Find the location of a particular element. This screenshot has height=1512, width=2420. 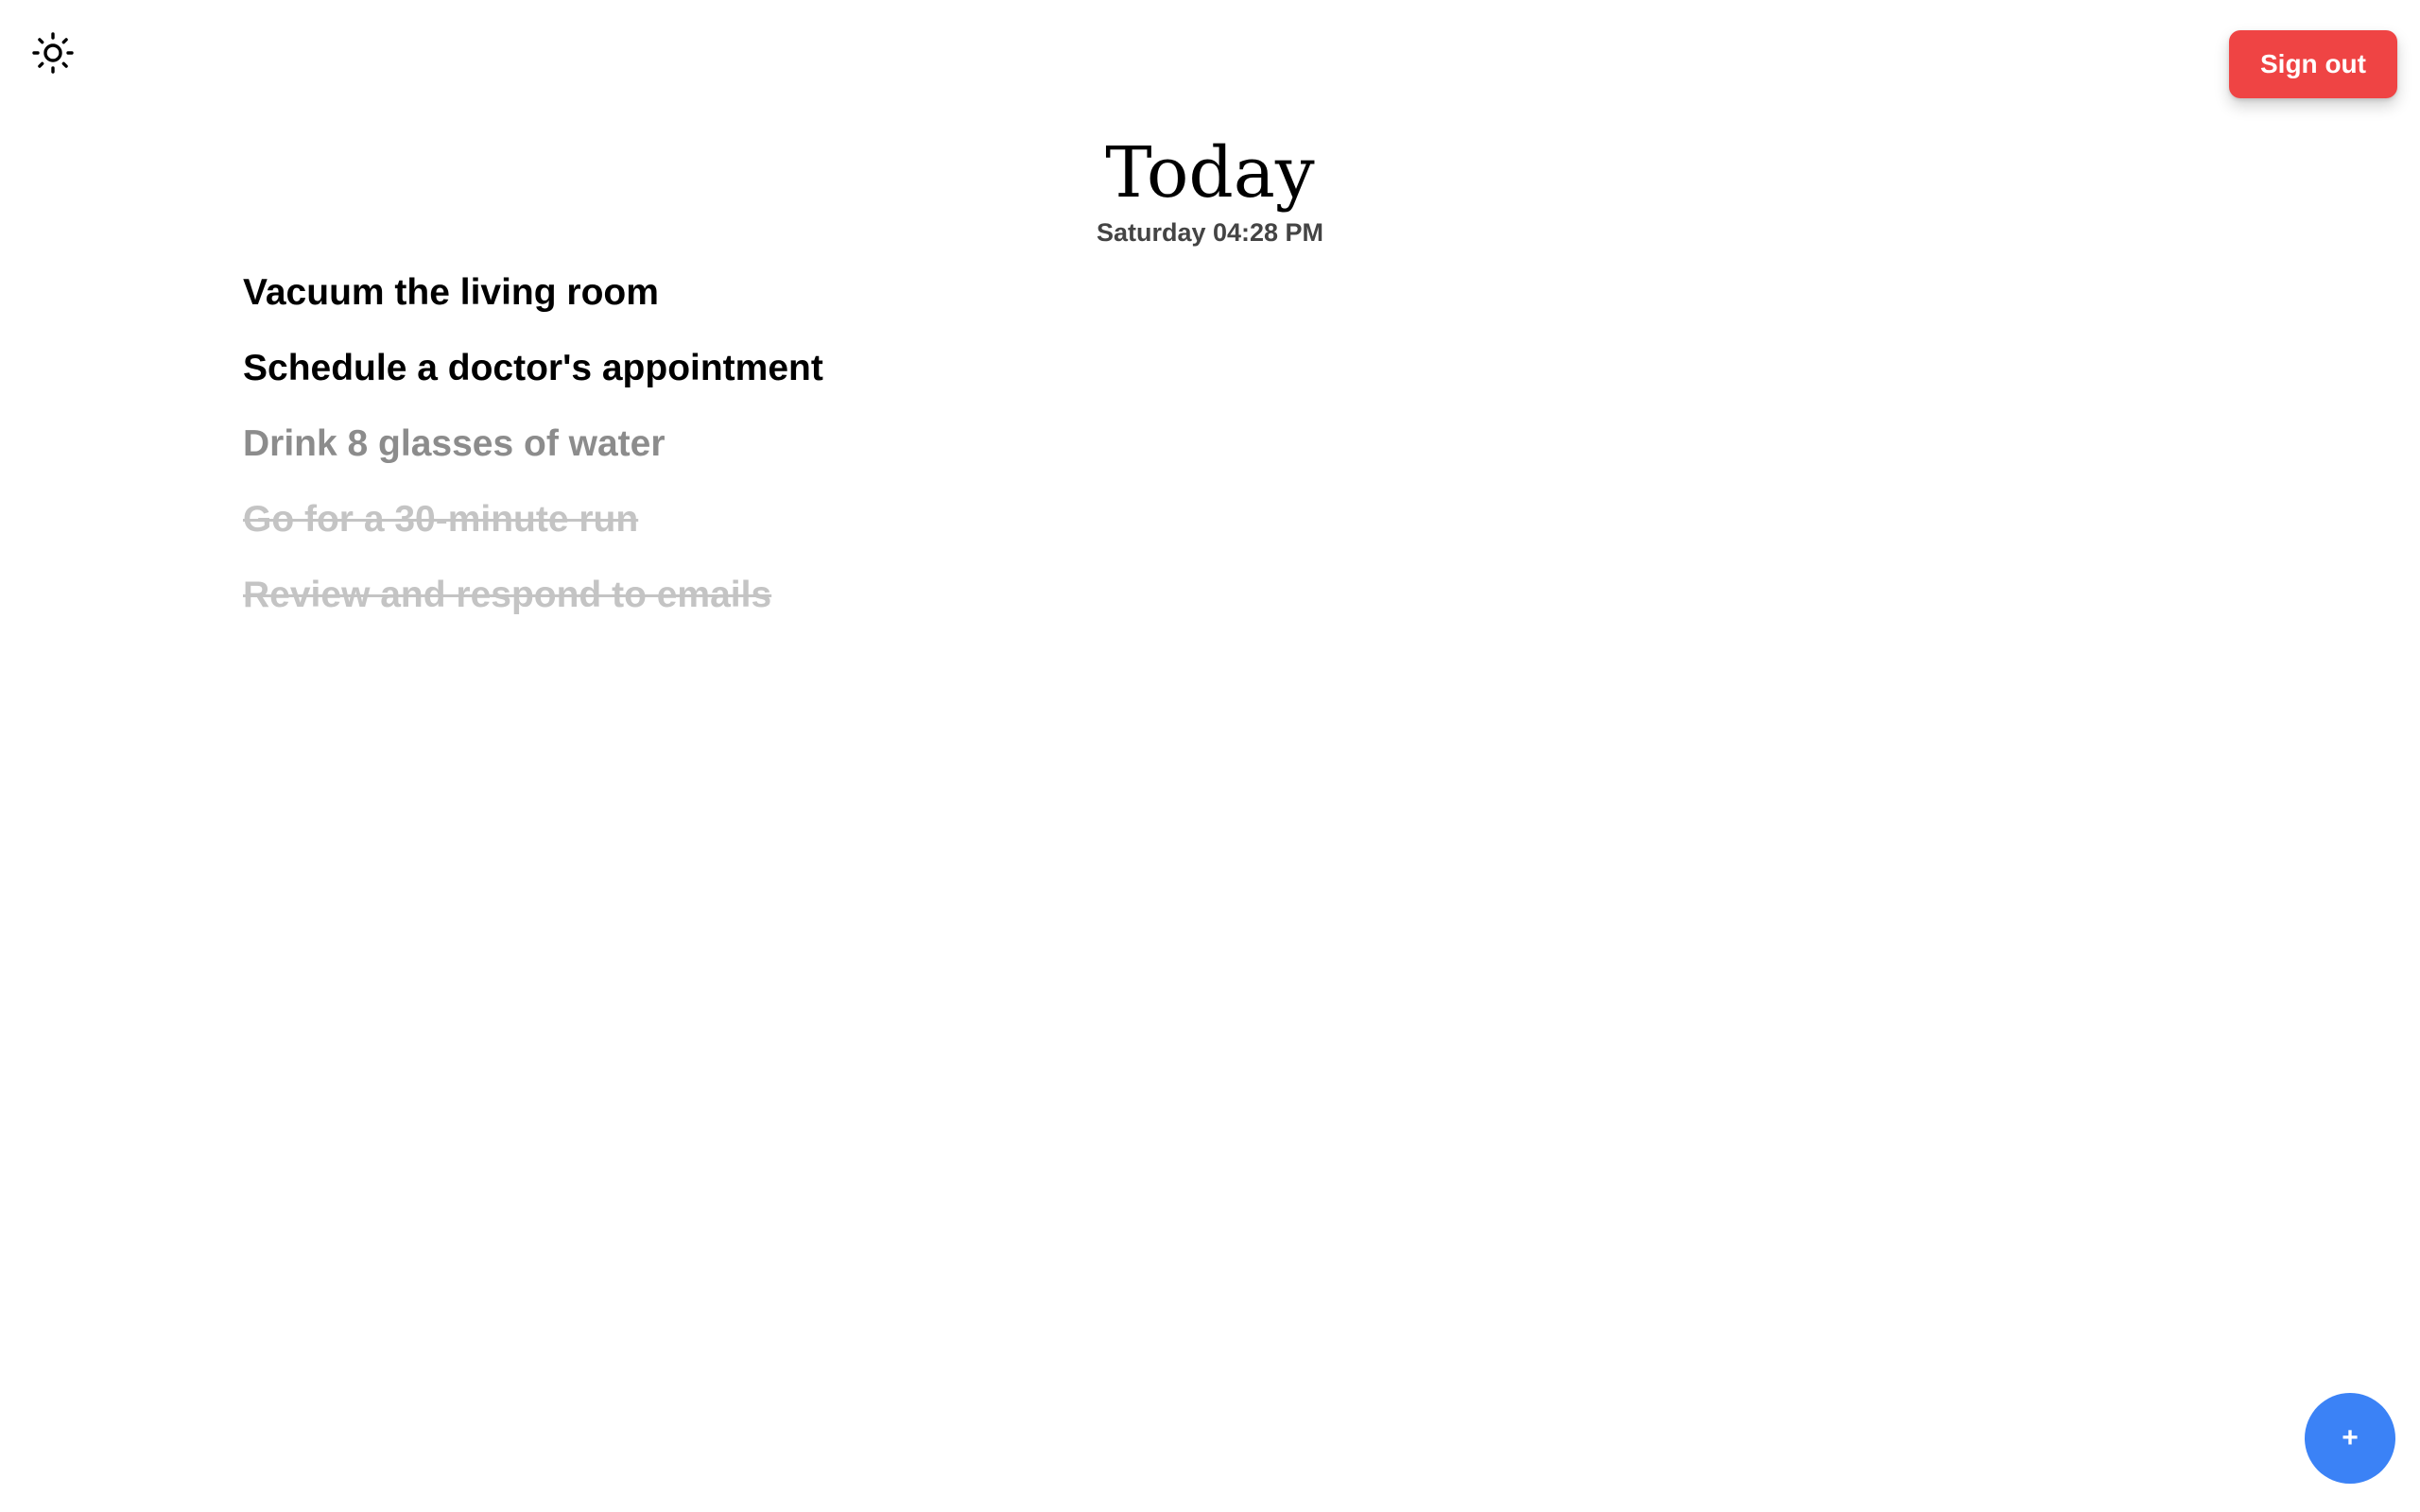

task-item: Drink 8 glasses of water is located at coordinates (533, 457).